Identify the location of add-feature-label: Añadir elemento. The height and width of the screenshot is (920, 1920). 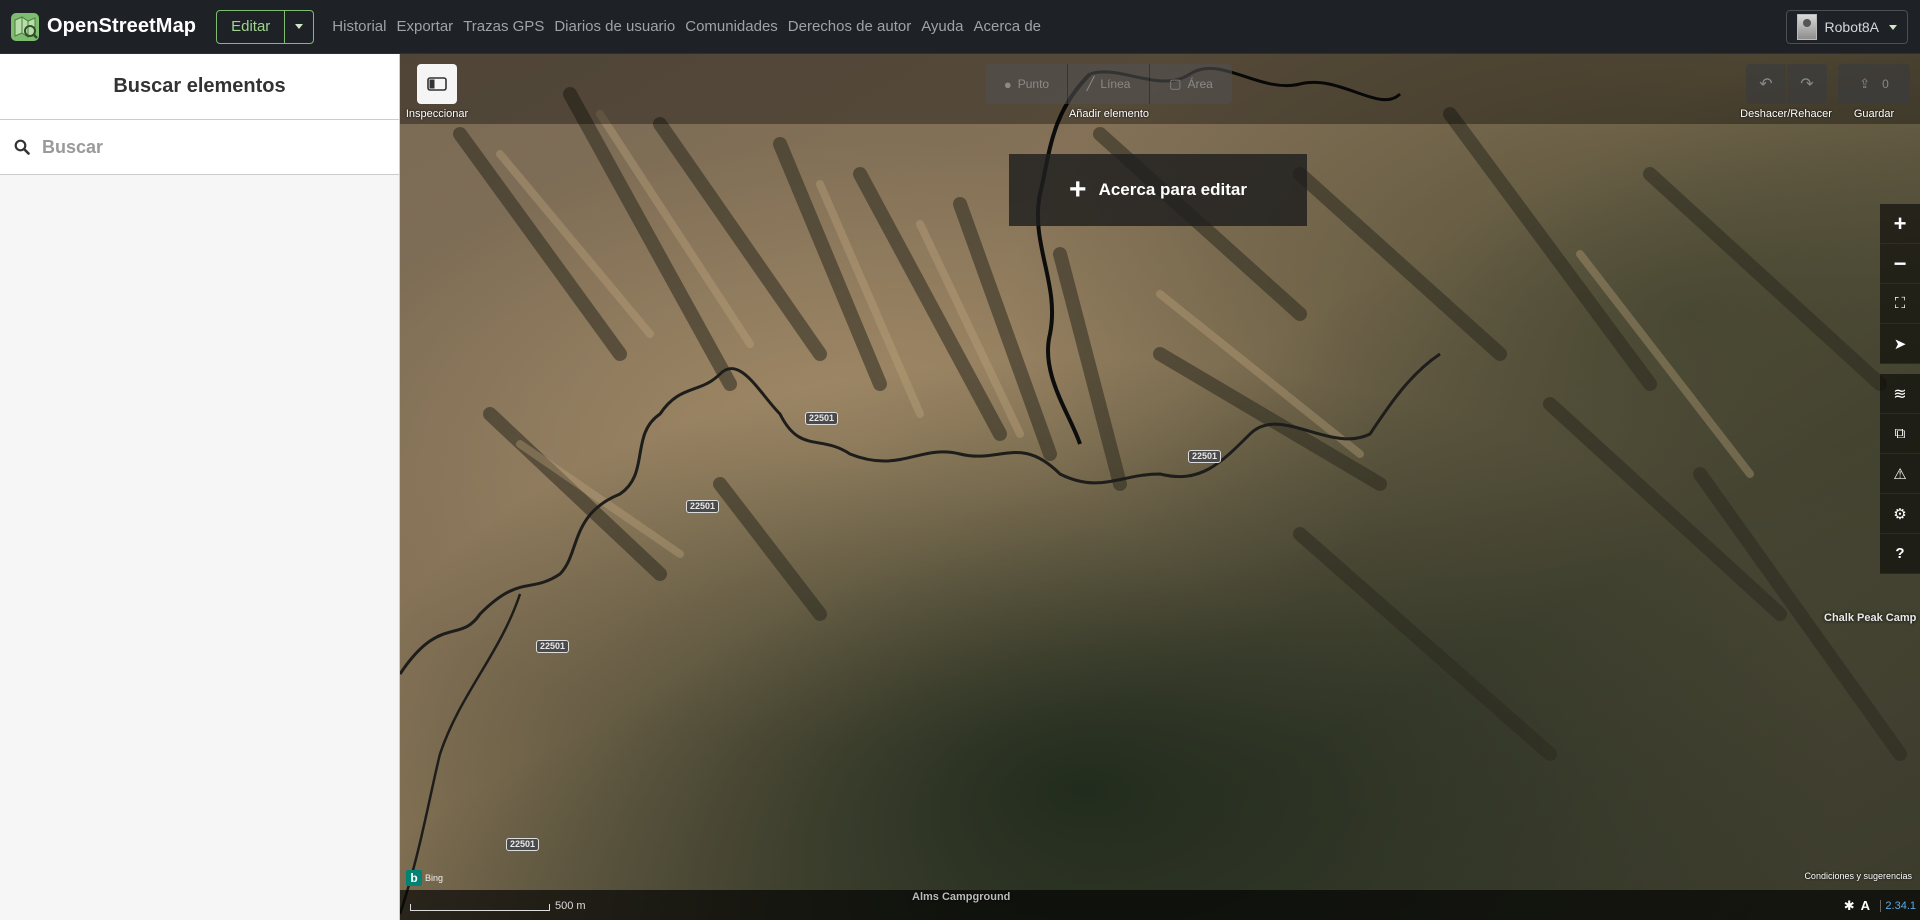
(1109, 114).